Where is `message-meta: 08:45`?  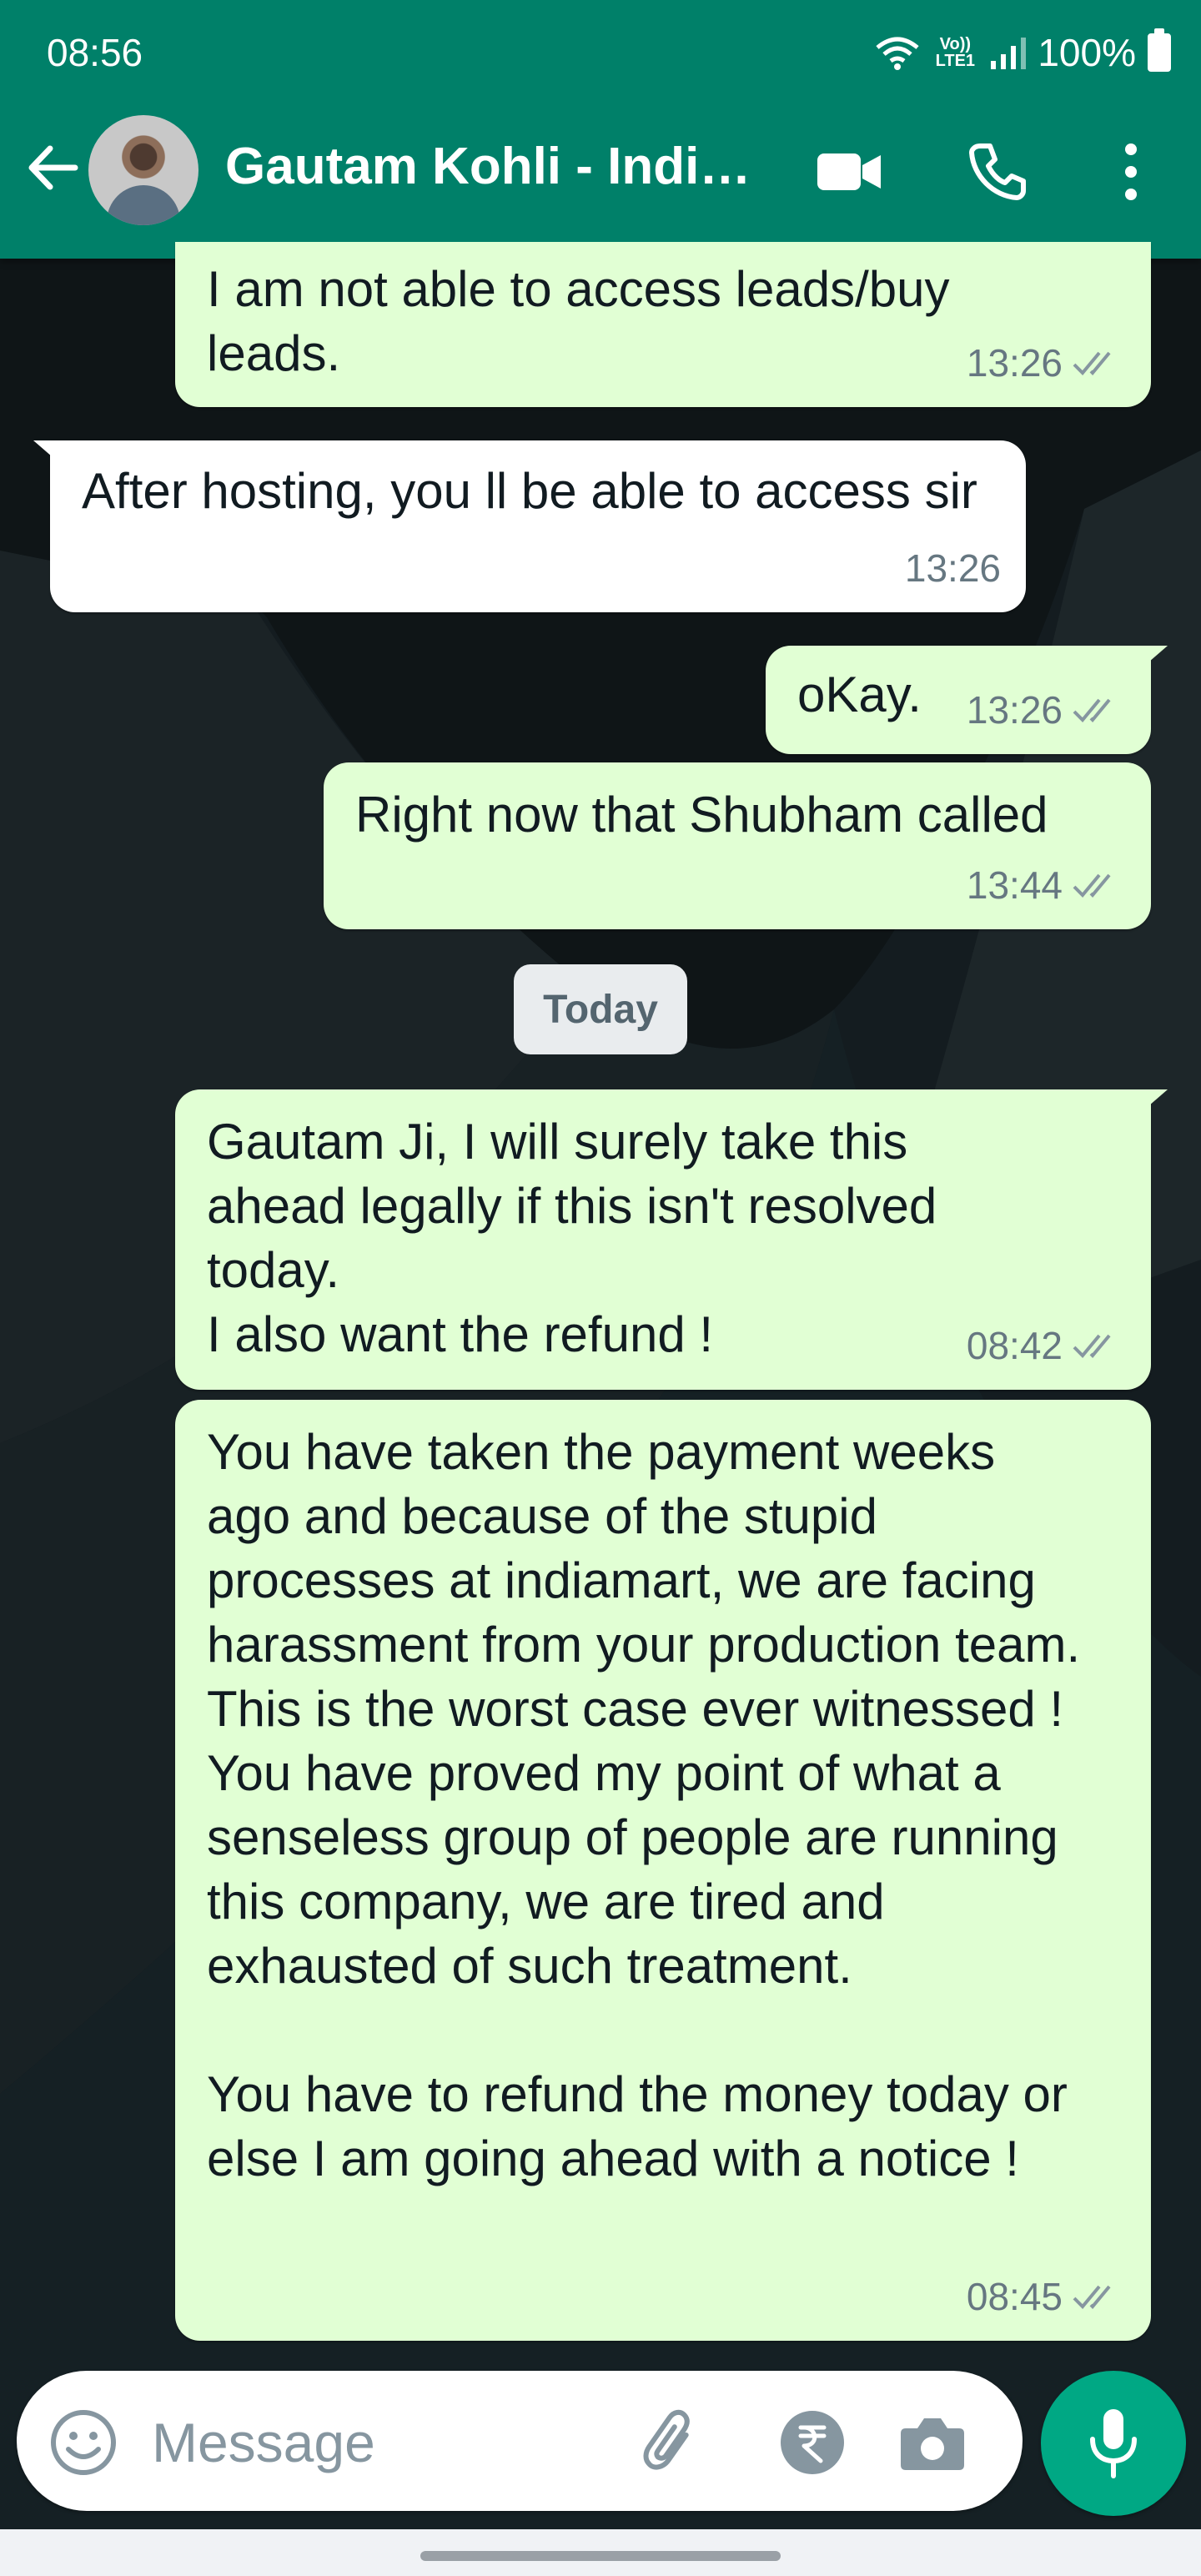 message-meta: 08:45 is located at coordinates (1045, 2297).